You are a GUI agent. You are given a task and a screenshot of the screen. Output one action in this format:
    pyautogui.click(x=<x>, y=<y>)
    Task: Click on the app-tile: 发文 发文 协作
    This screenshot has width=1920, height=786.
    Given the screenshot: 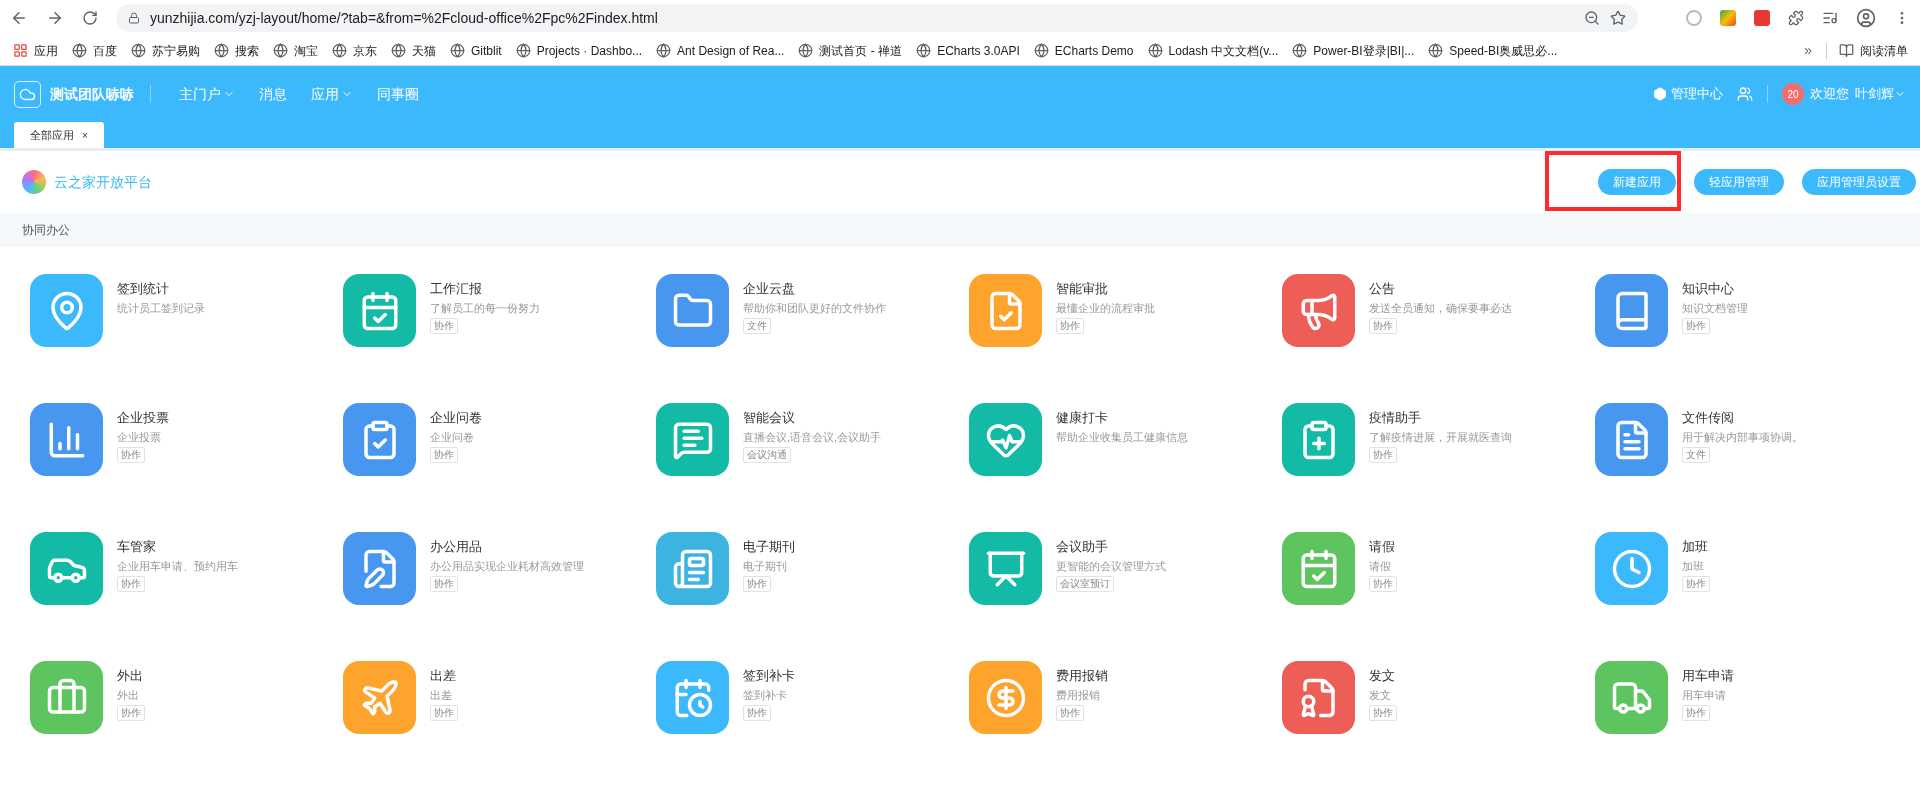 What is the action you would take?
    pyautogui.click(x=1438, y=697)
    